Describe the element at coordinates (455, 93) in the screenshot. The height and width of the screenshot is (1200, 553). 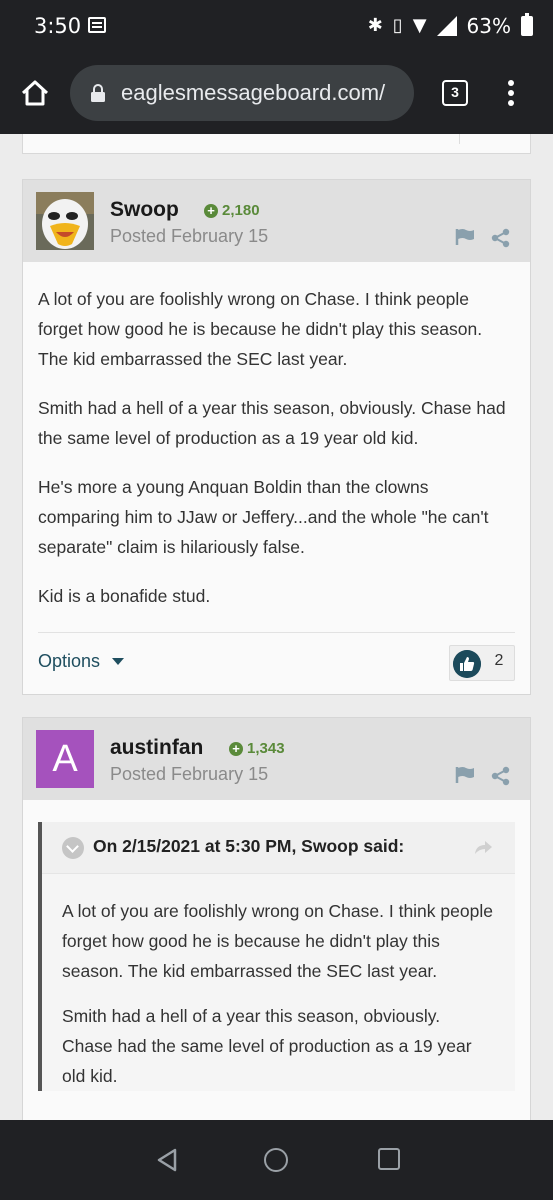
I see `tab-switcher-button: 3` at that location.